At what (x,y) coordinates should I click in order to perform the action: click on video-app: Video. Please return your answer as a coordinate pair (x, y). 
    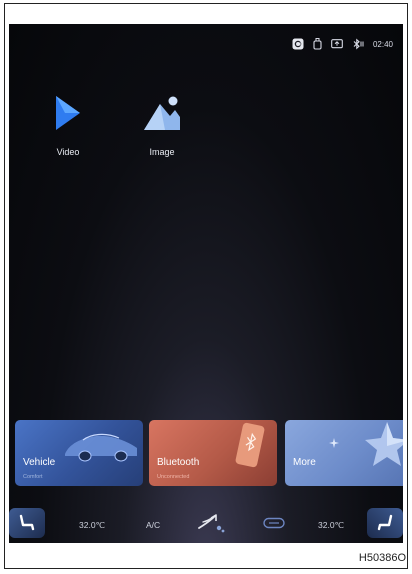
    Looking at the image, I should click on (68, 125).